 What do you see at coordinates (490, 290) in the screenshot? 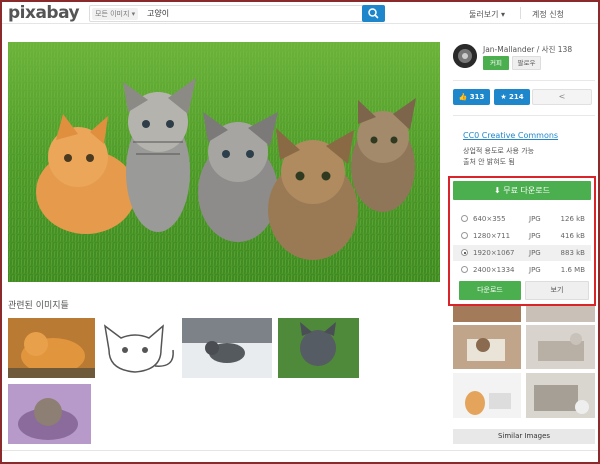
I see `download-button: 다운로드` at bounding box center [490, 290].